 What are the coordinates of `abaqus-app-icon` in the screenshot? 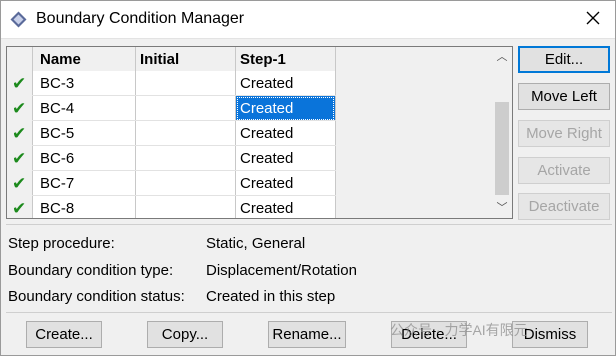 It's located at (18, 19).